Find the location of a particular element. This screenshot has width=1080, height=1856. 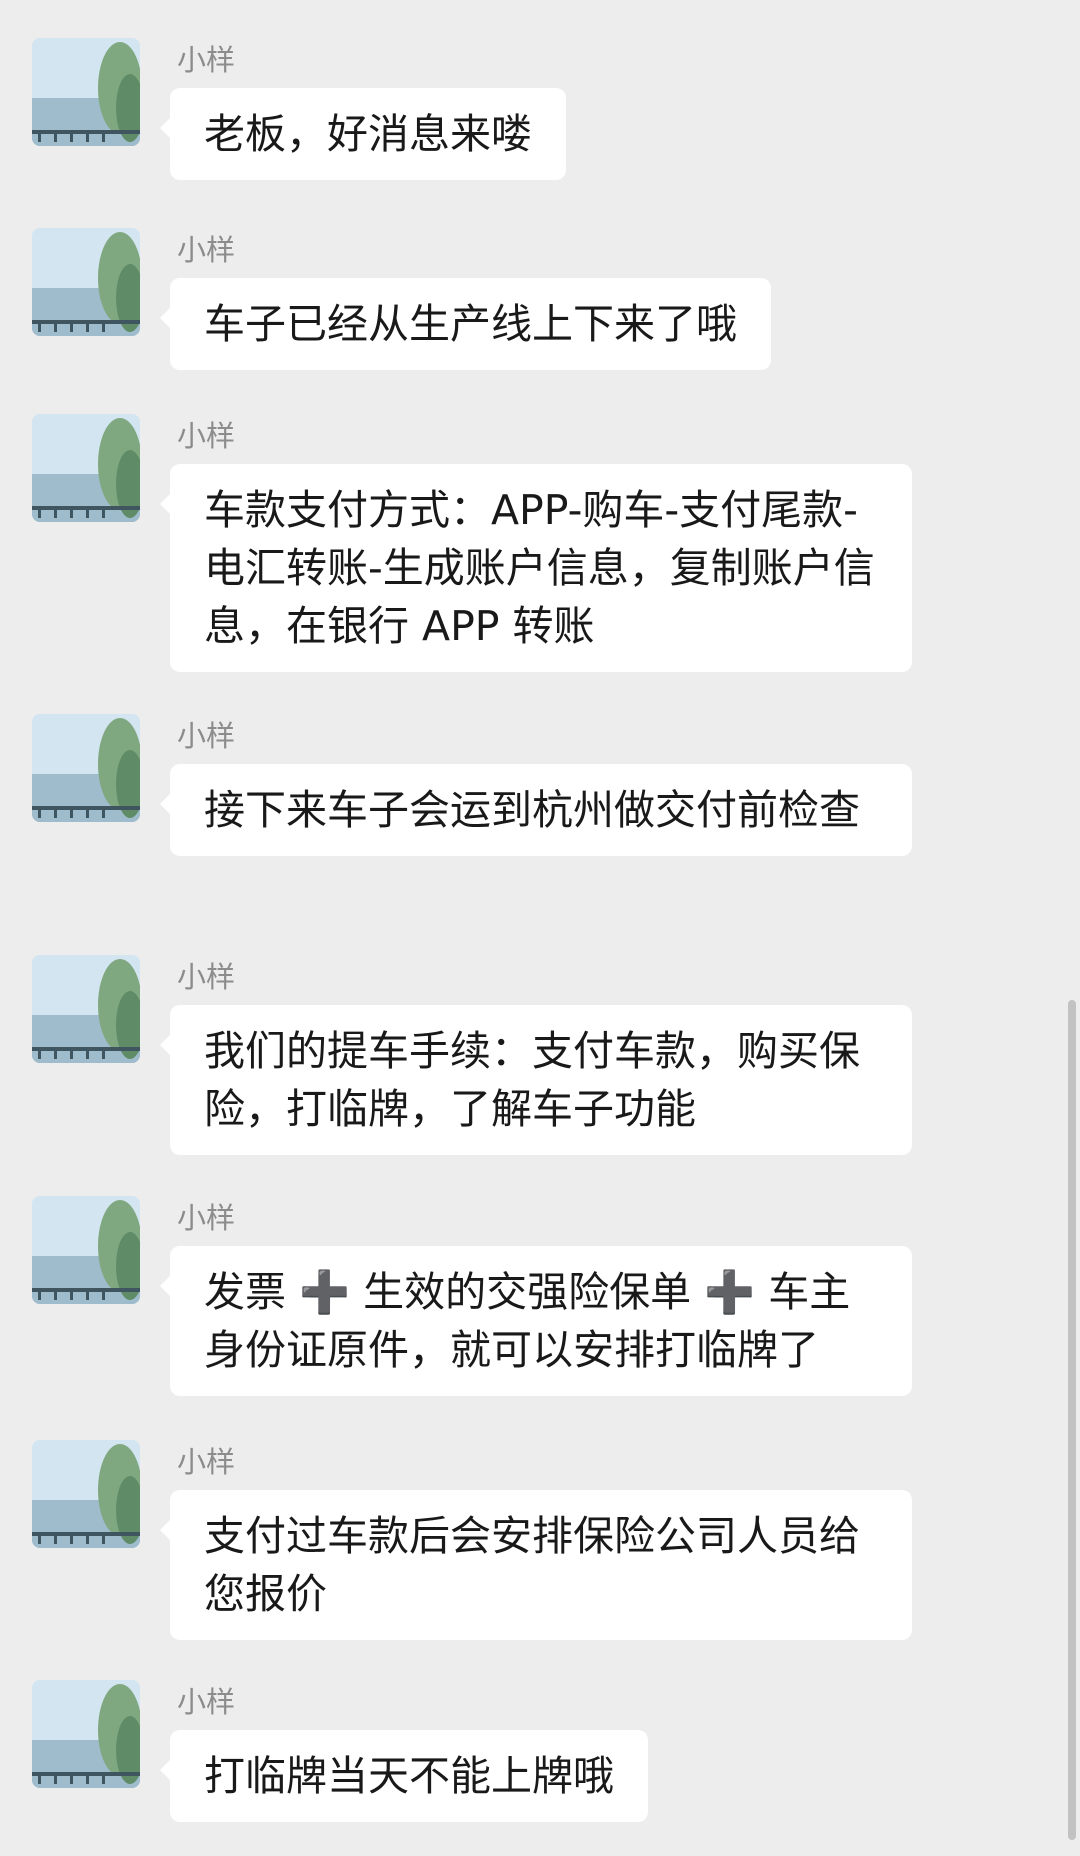

message-bubble: 接下来车子会运到杭州做交付前检查 is located at coordinates (536, 810).